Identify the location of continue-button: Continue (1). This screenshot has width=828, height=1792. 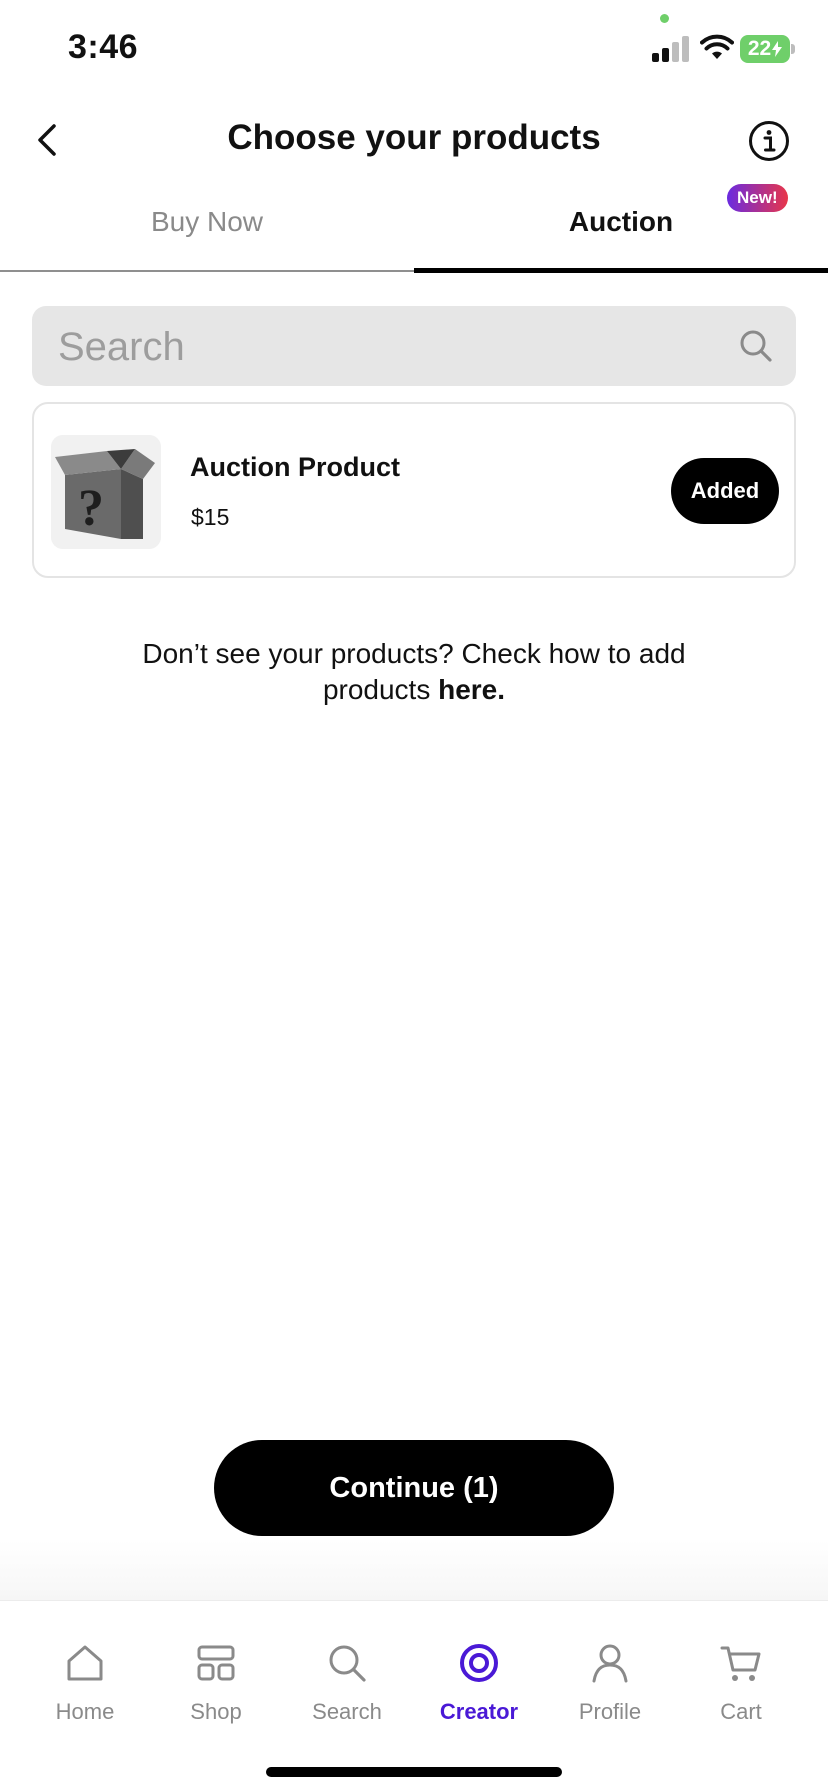
(414, 1488).